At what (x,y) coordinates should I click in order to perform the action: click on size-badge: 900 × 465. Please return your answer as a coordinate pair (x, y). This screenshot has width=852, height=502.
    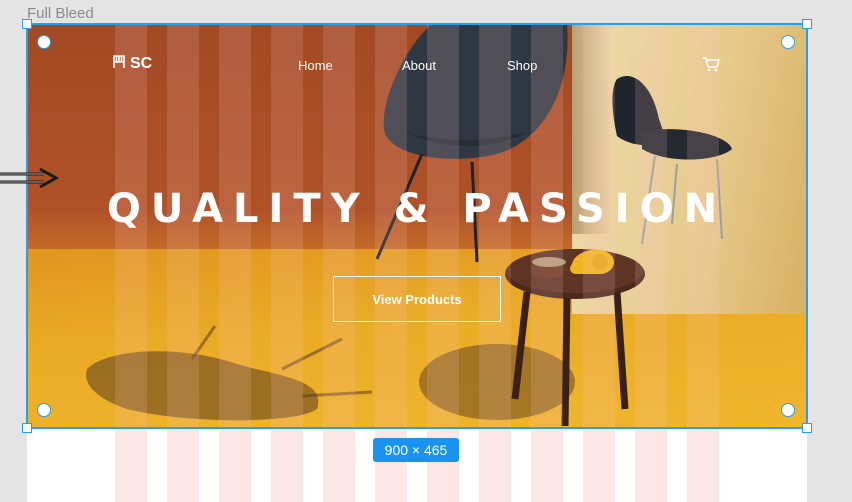
    Looking at the image, I should click on (416, 450).